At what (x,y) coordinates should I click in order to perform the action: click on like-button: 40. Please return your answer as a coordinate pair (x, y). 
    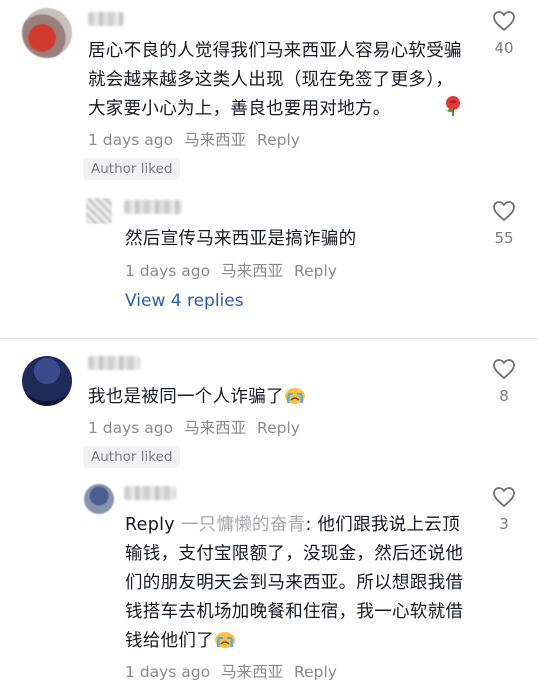
    Looking at the image, I should click on (504, 33).